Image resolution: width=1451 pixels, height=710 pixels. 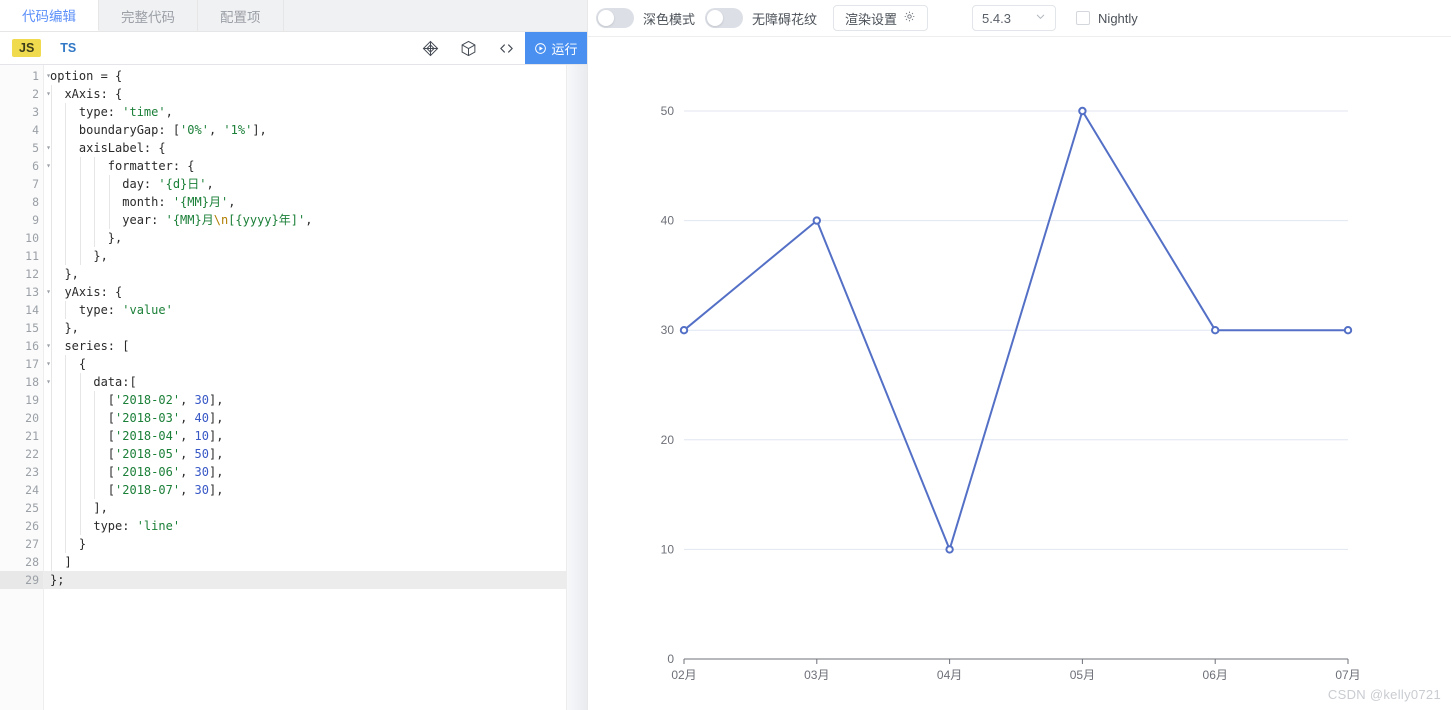 What do you see at coordinates (683, 675) in the screenshot?
I see `x-axis-tick-label: 02月` at bounding box center [683, 675].